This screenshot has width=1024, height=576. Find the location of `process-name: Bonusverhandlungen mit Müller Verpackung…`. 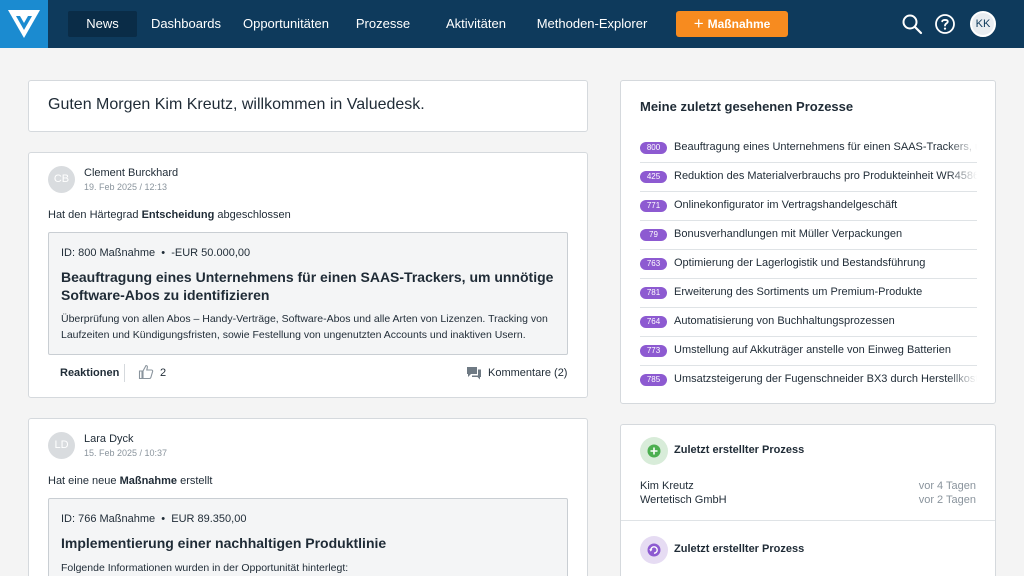

process-name: Bonusverhandlungen mit Müller Verpackung… is located at coordinates (788, 234).